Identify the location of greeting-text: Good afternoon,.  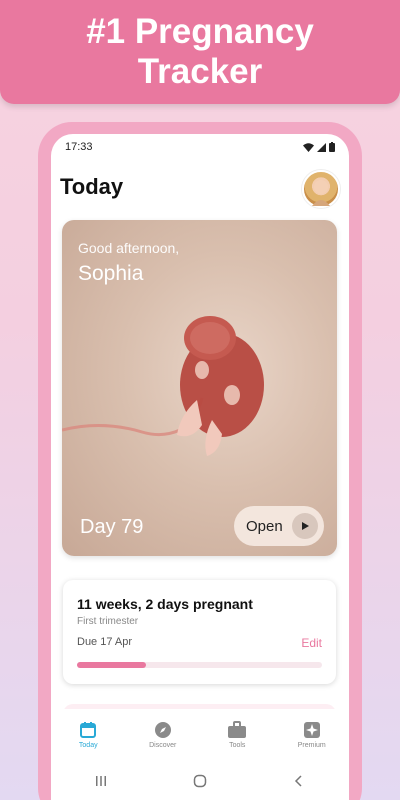
(129, 248).